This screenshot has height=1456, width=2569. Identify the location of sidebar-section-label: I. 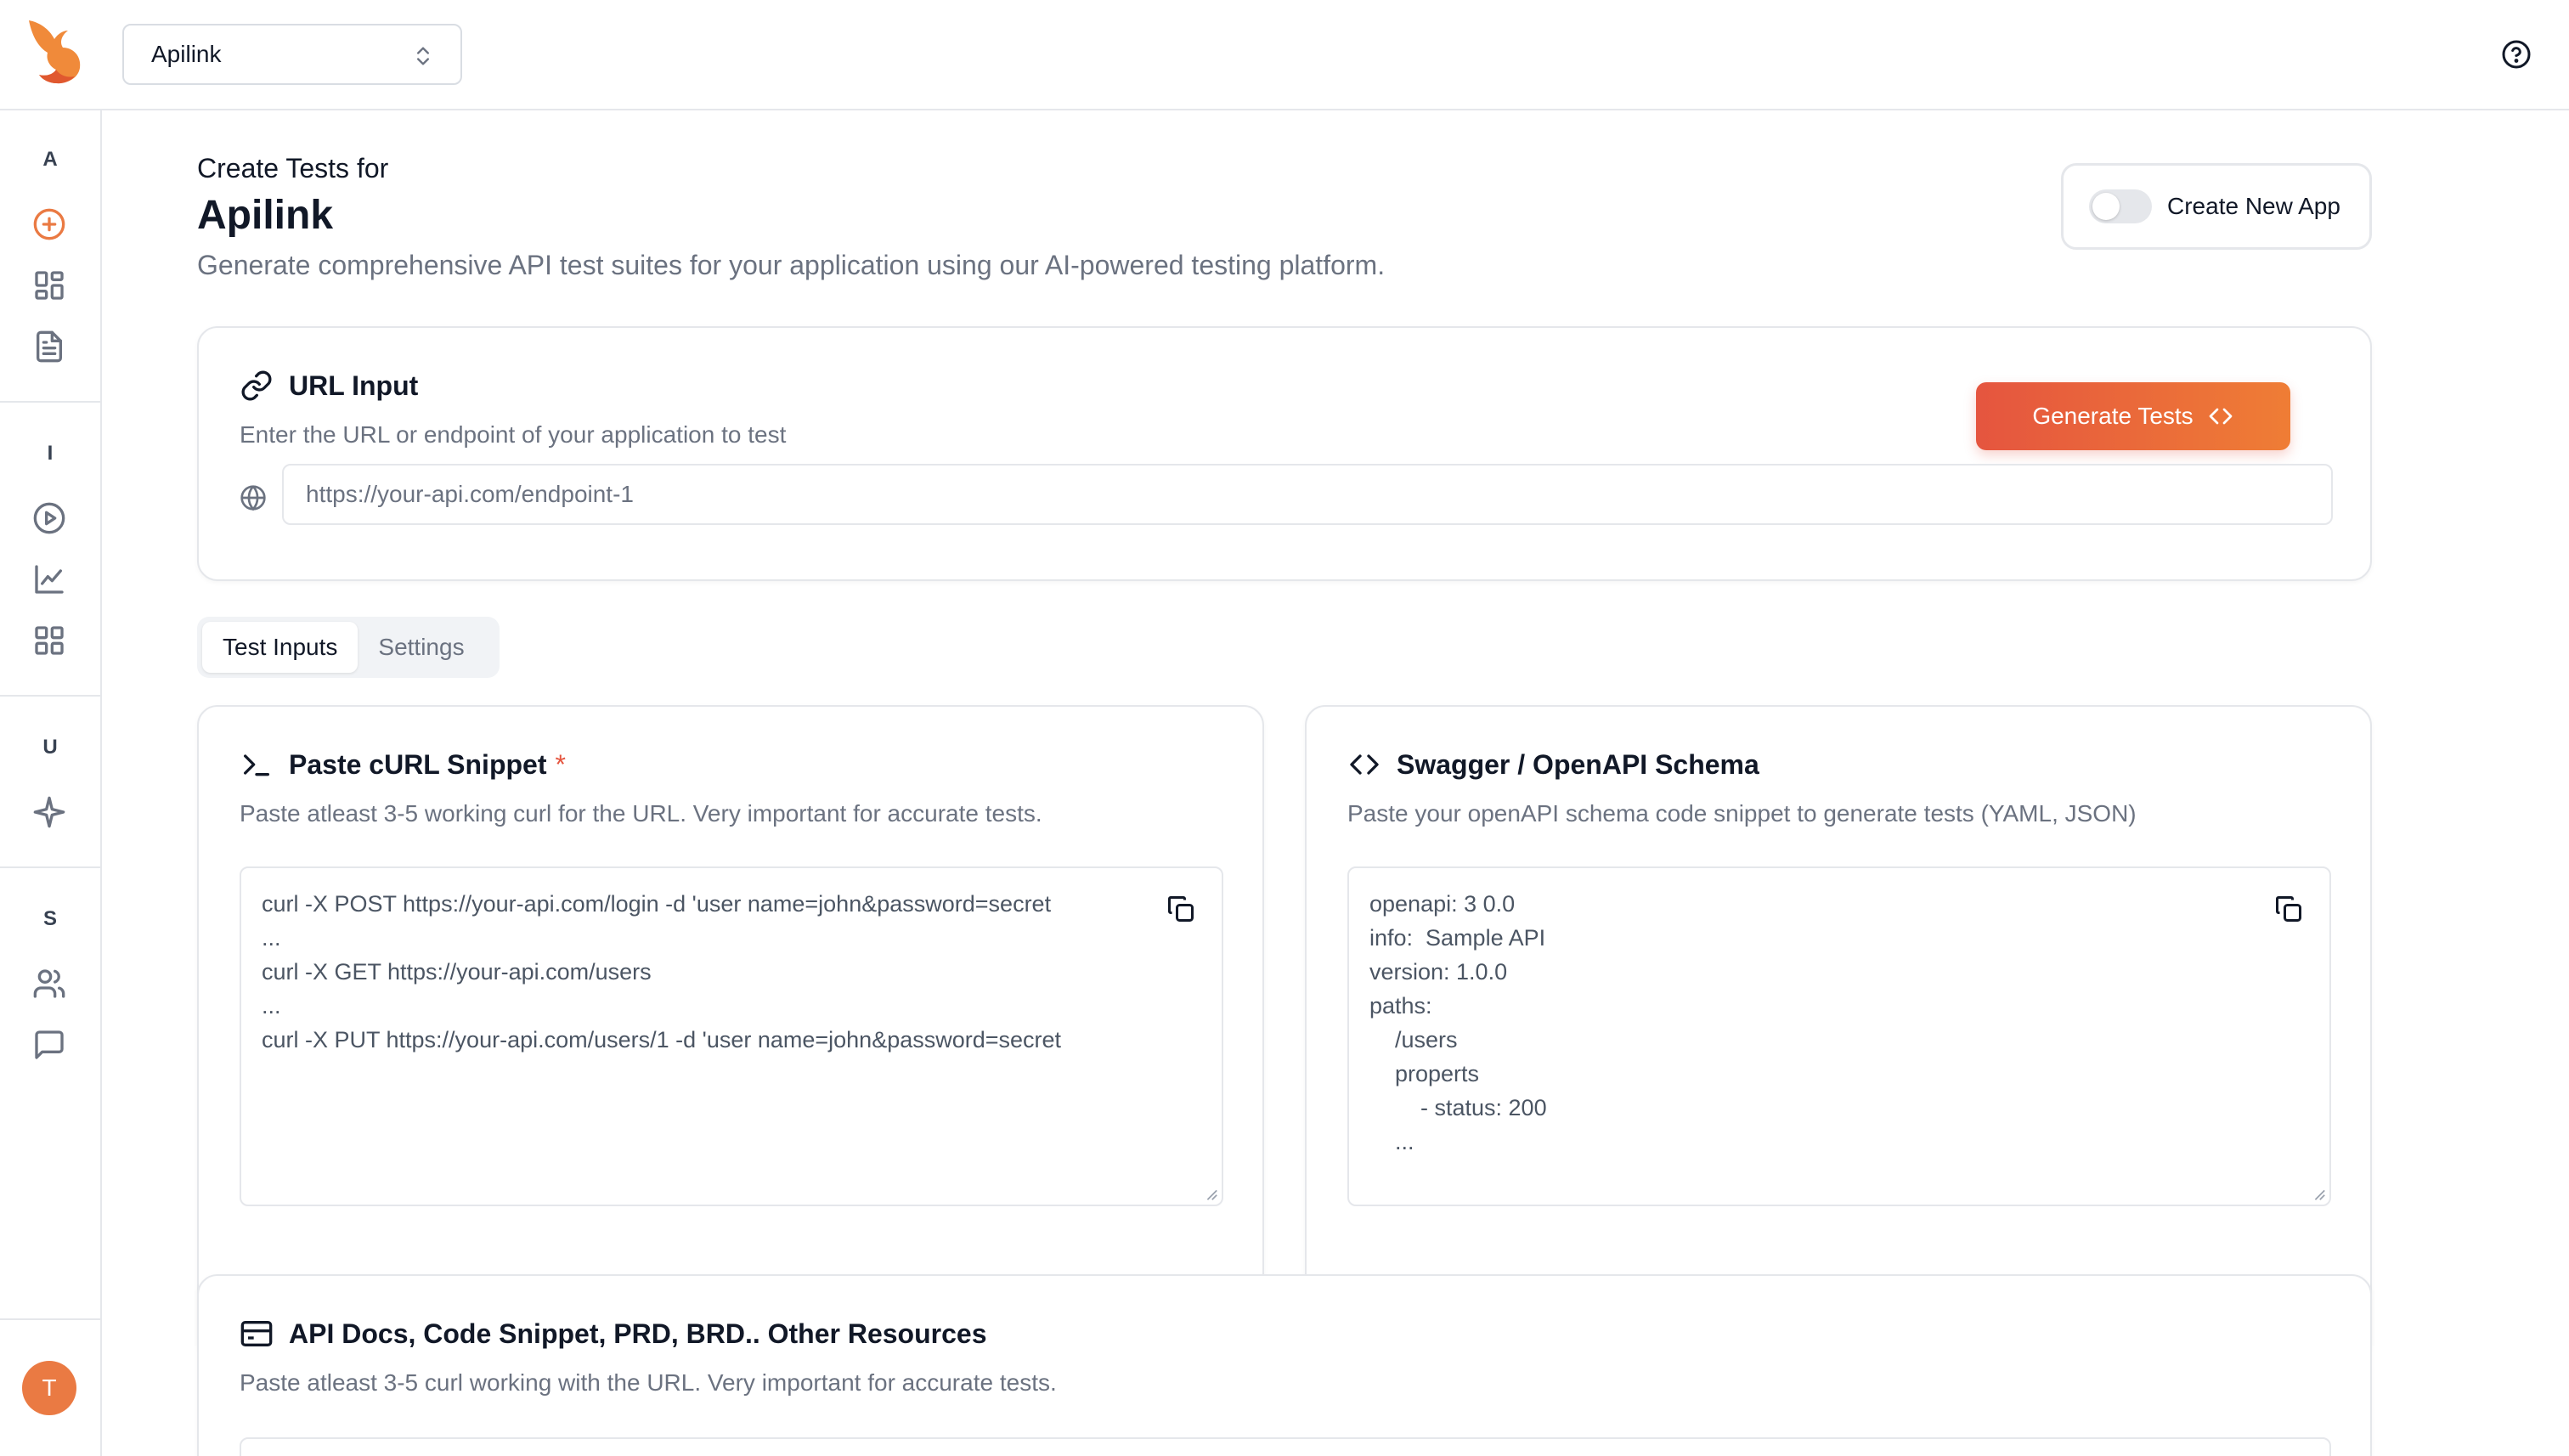
(51, 454).